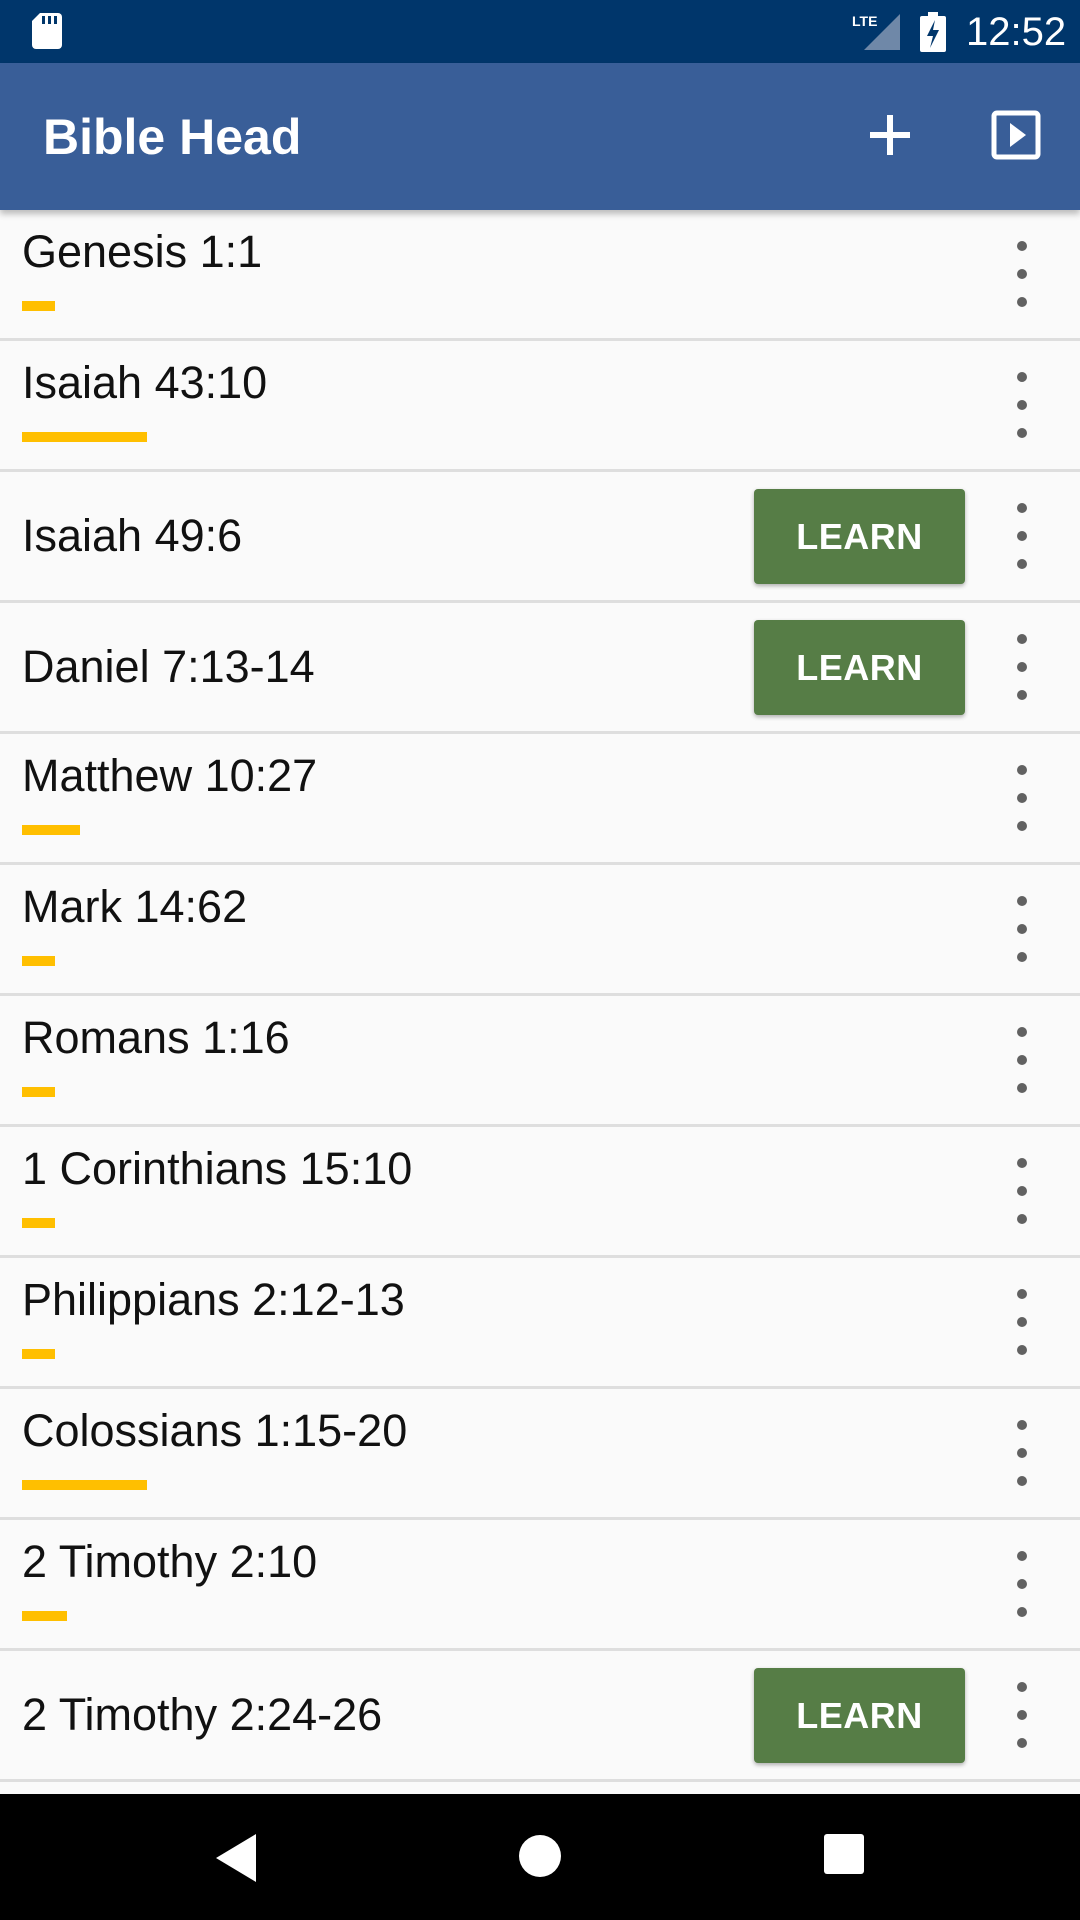 The width and height of the screenshot is (1080, 1920). What do you see at coordinates (540, 799) in the screenshot?
I see `verse-row: Matthew 10:27` at bounding box center [540, 799].